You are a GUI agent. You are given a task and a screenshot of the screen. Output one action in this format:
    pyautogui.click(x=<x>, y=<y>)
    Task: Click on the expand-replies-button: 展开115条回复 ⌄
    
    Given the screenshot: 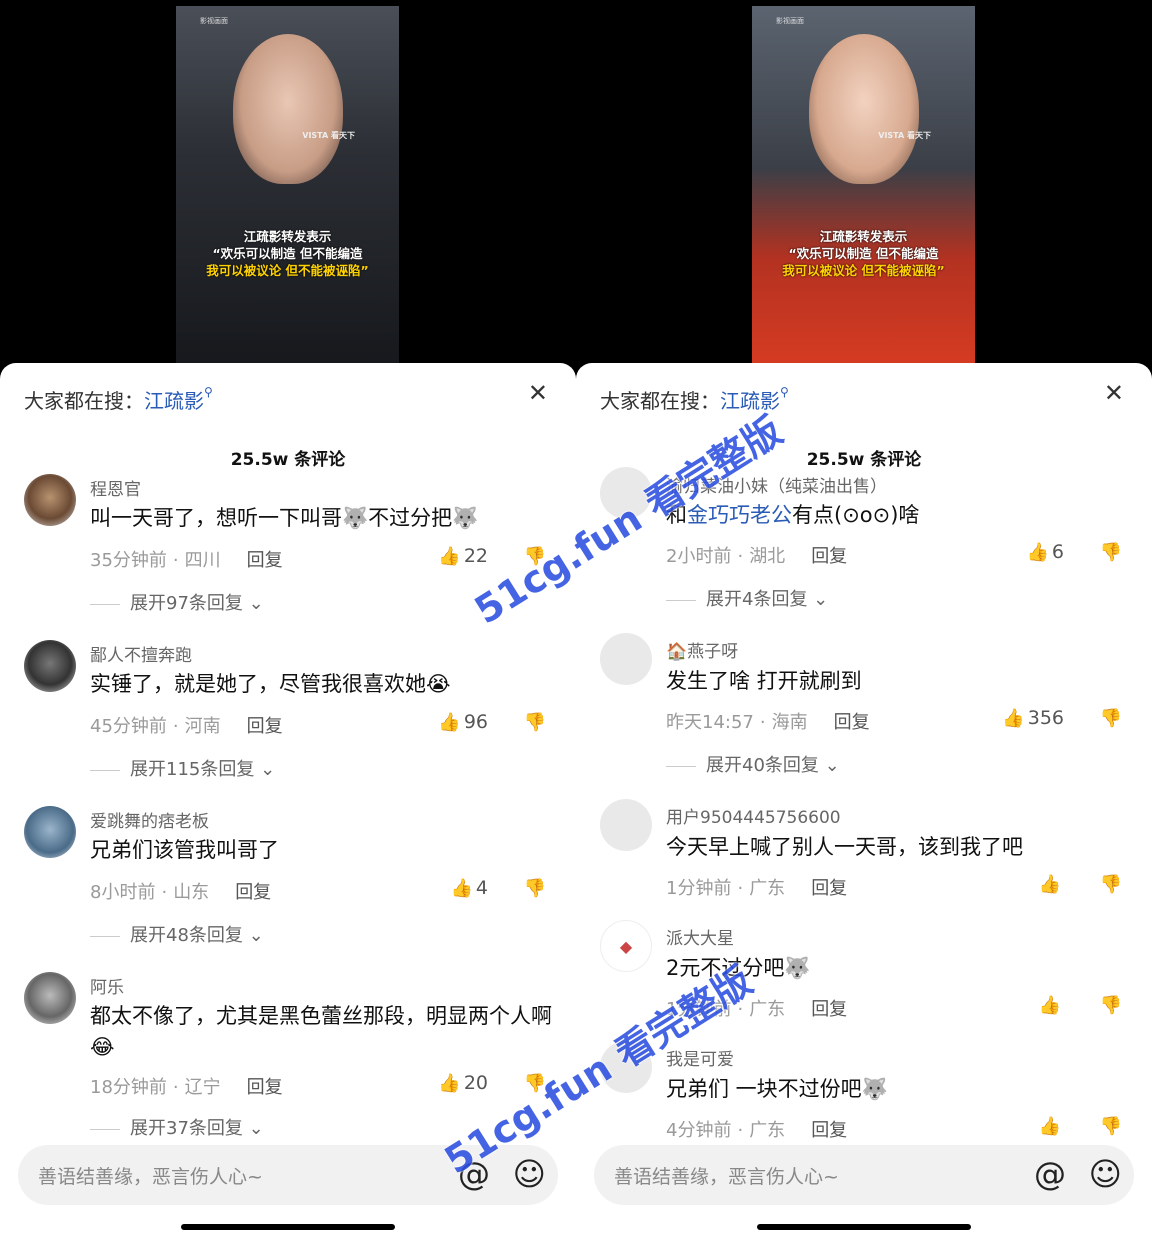 What is the action you would take?
    pyautogui.click(x=182, y=768)
    